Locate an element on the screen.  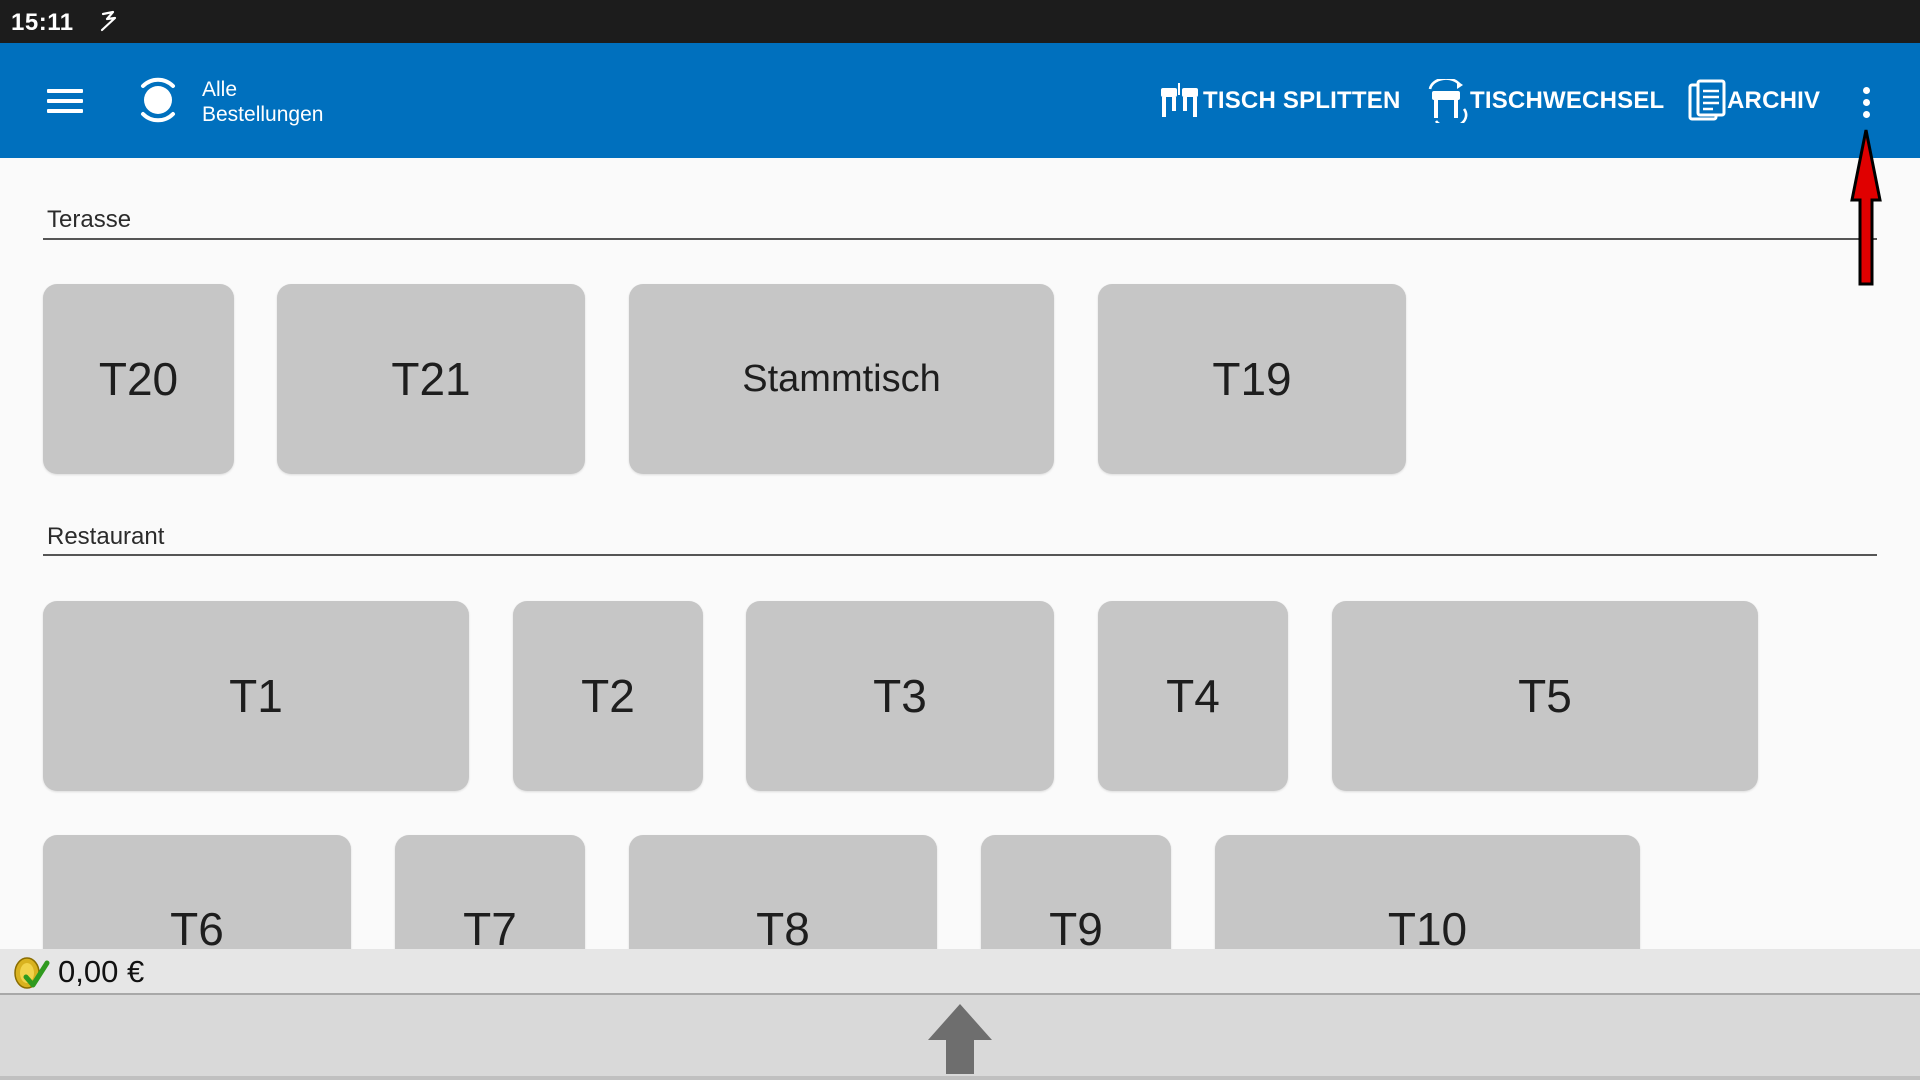
tisch-splitten-button: TISCH SPLITTEN is located at coordinates (1278, 101).